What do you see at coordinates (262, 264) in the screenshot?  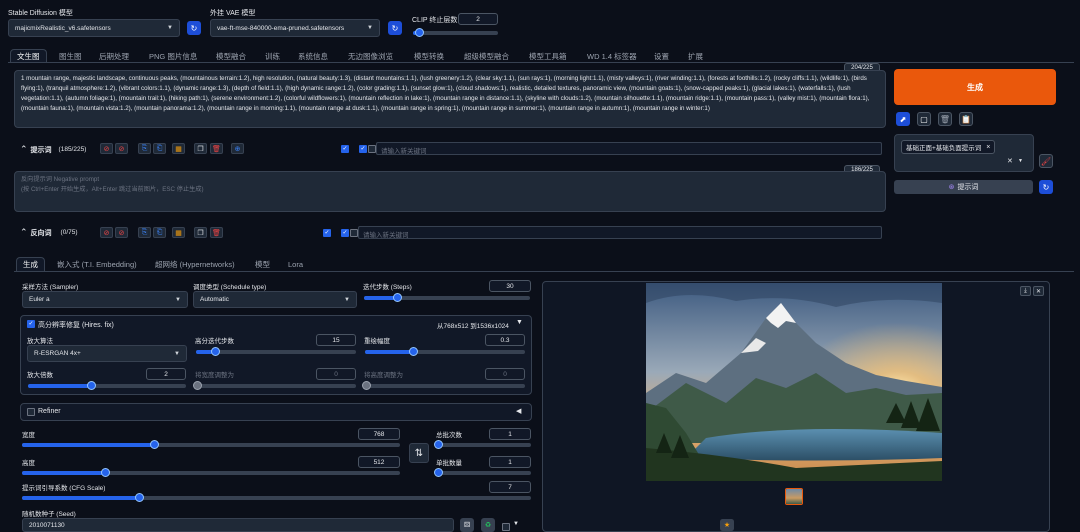 I see `sub-tab: 模型` at bounding box center [262, 264].